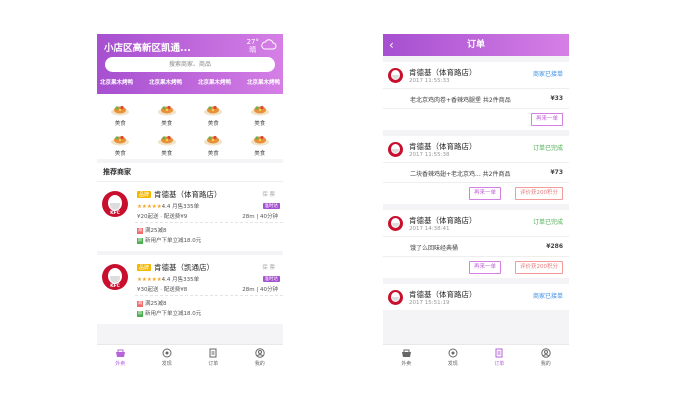 Image resolution: width=700 pixels, height=400 pixels. I want to click on weather-desc: 晴, so click(253, 50).